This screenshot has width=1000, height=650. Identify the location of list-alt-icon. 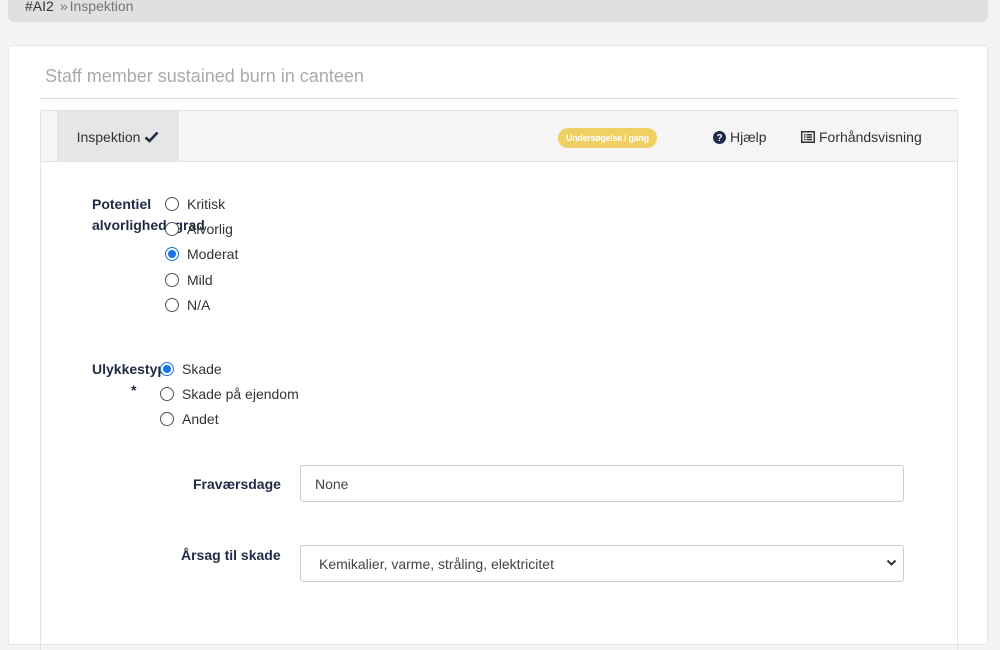
(808, 137).